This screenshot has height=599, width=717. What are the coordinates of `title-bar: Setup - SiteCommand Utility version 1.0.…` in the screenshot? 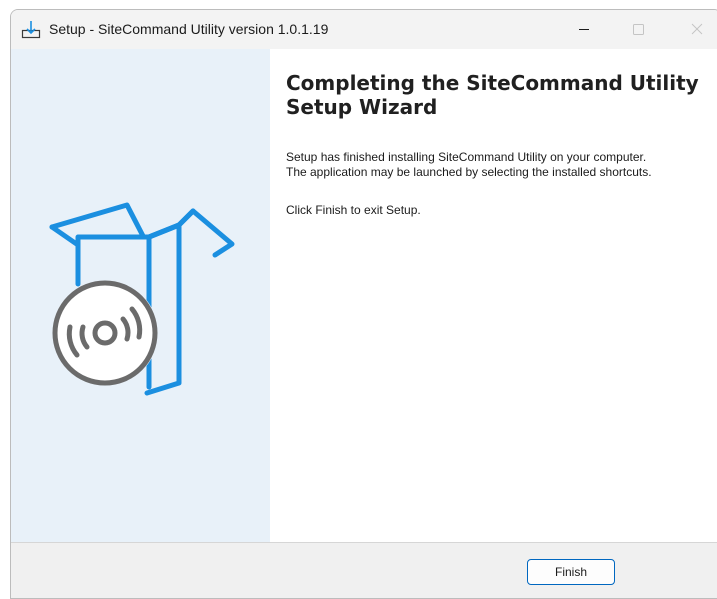 It's located at (364, 29).